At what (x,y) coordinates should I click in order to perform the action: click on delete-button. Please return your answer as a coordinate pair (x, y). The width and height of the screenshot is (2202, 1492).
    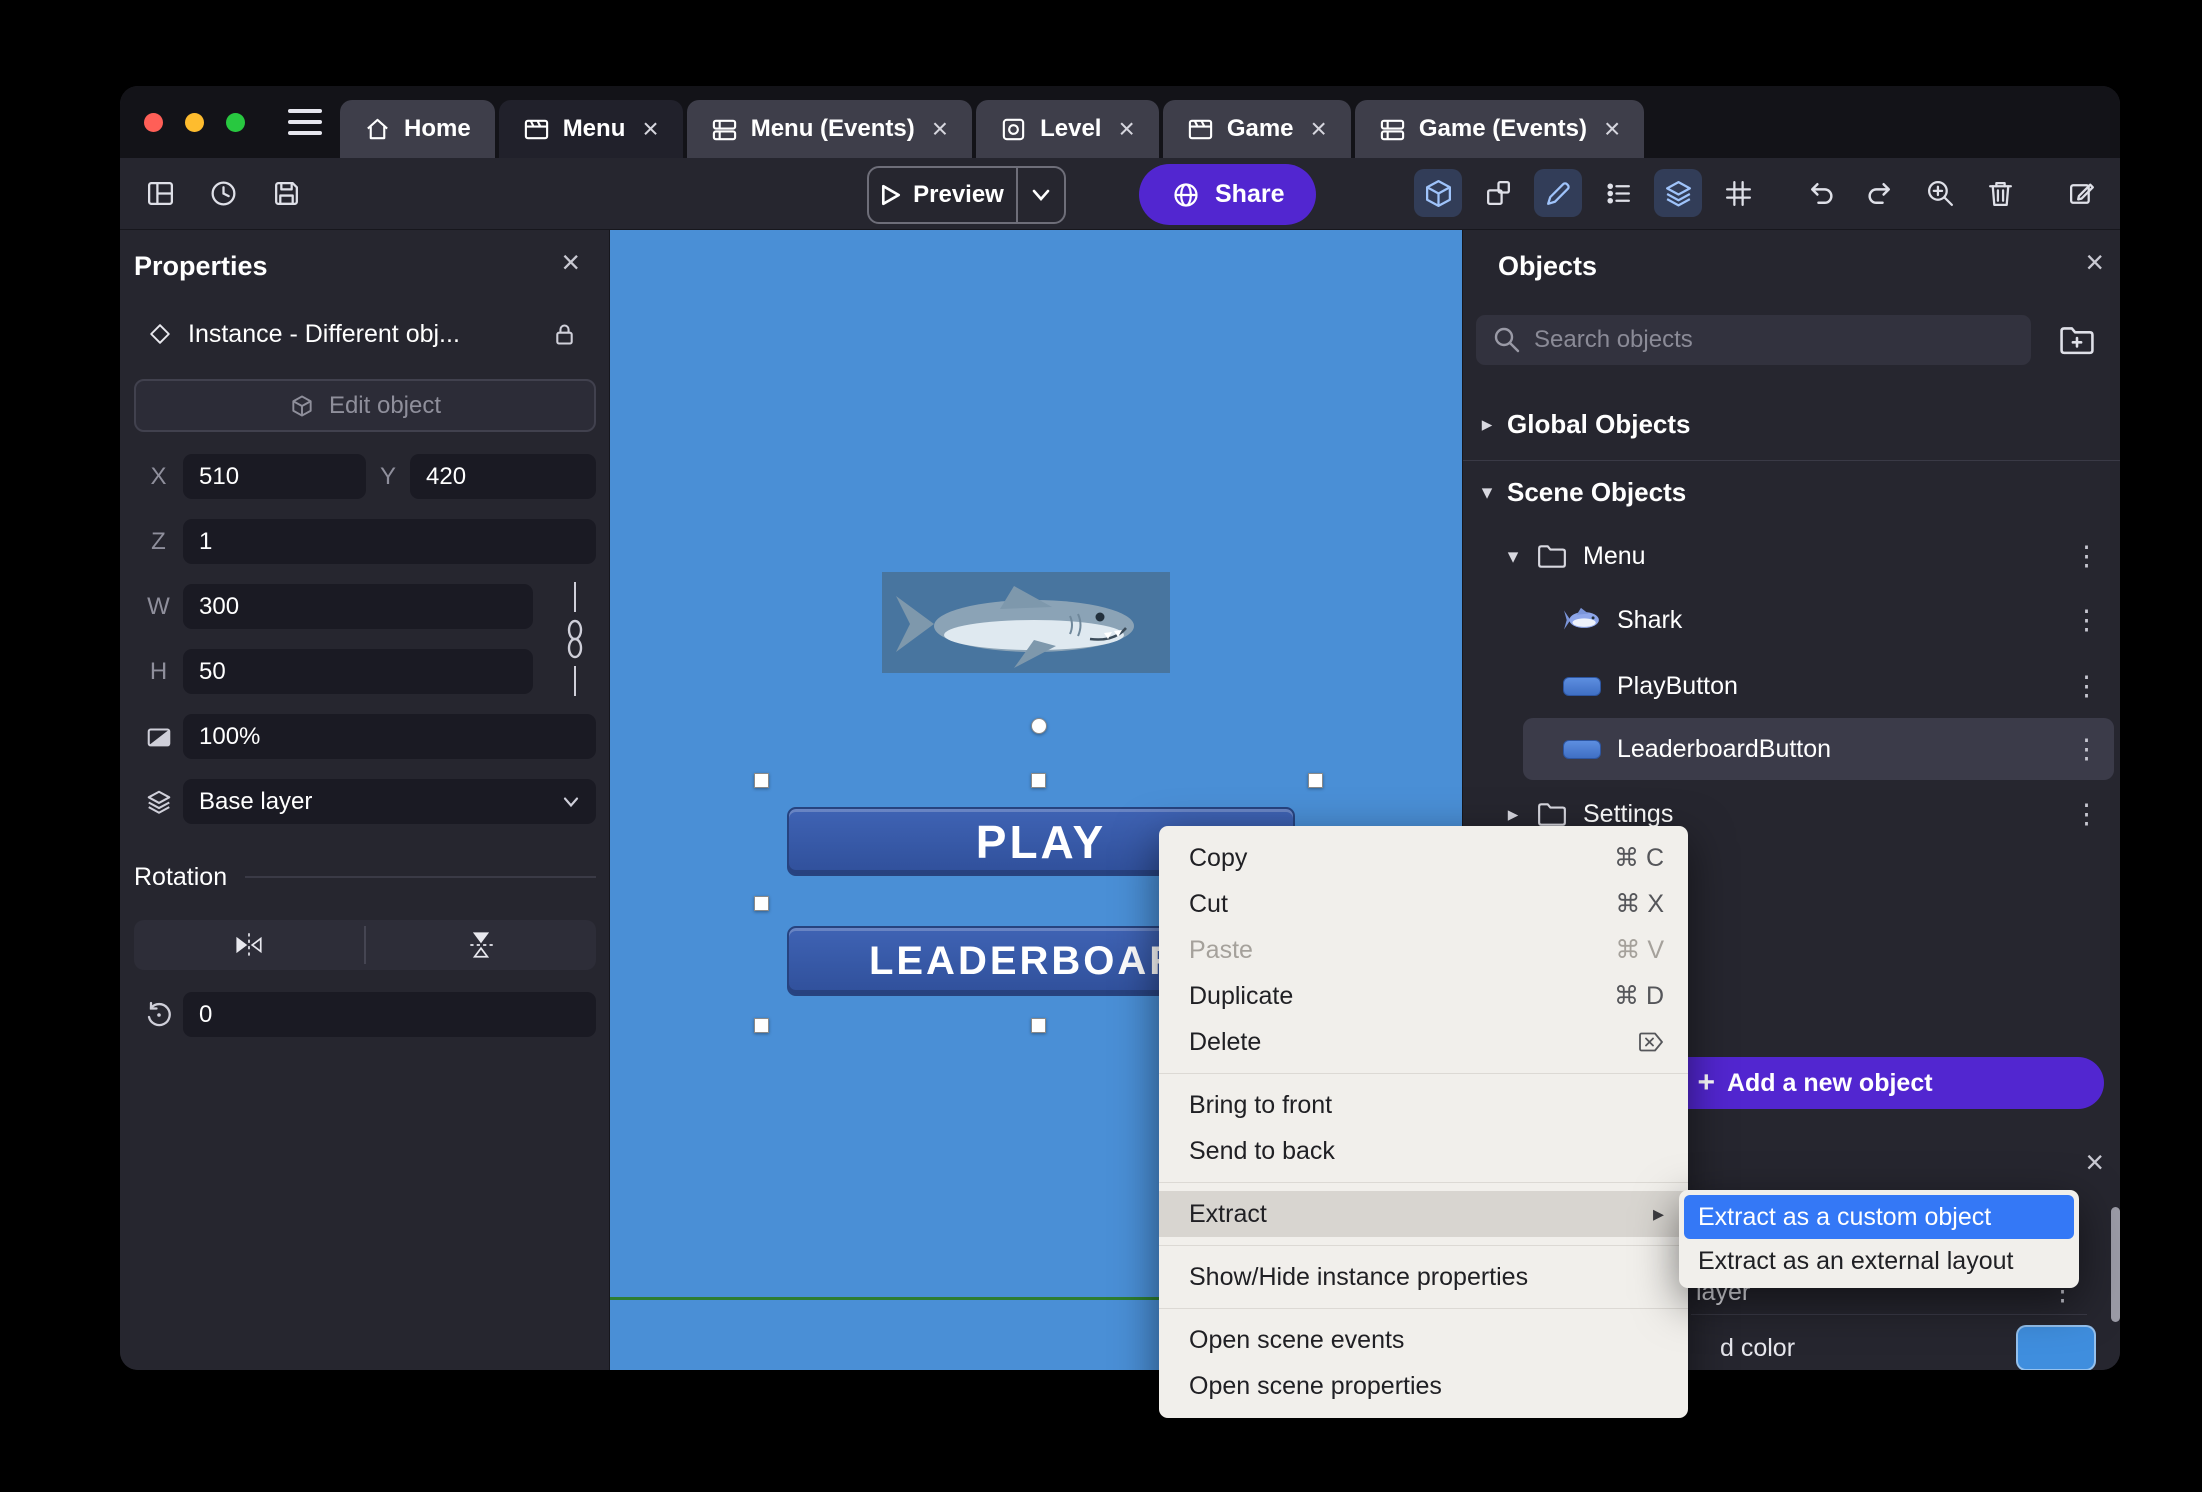
    Looking at the image, I should click on (2000, 193).